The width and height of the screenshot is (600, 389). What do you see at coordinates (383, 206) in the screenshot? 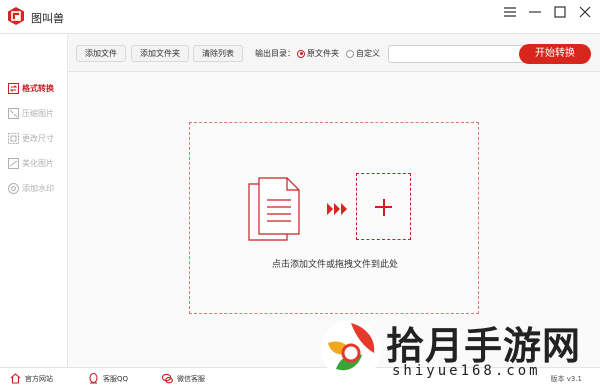
I see `add-plus-icon` at bounding box center [383, 206].